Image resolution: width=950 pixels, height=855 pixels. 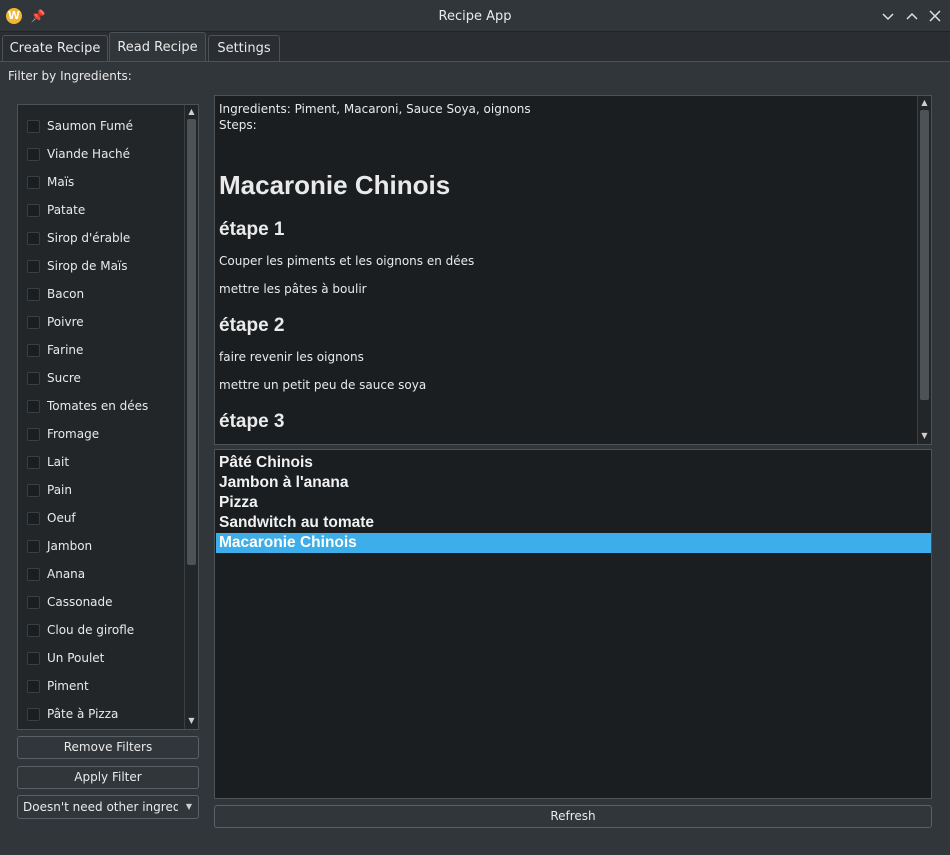 I want to click on title-bar: W 📌 Recipe App, so click(x=475, y=16).